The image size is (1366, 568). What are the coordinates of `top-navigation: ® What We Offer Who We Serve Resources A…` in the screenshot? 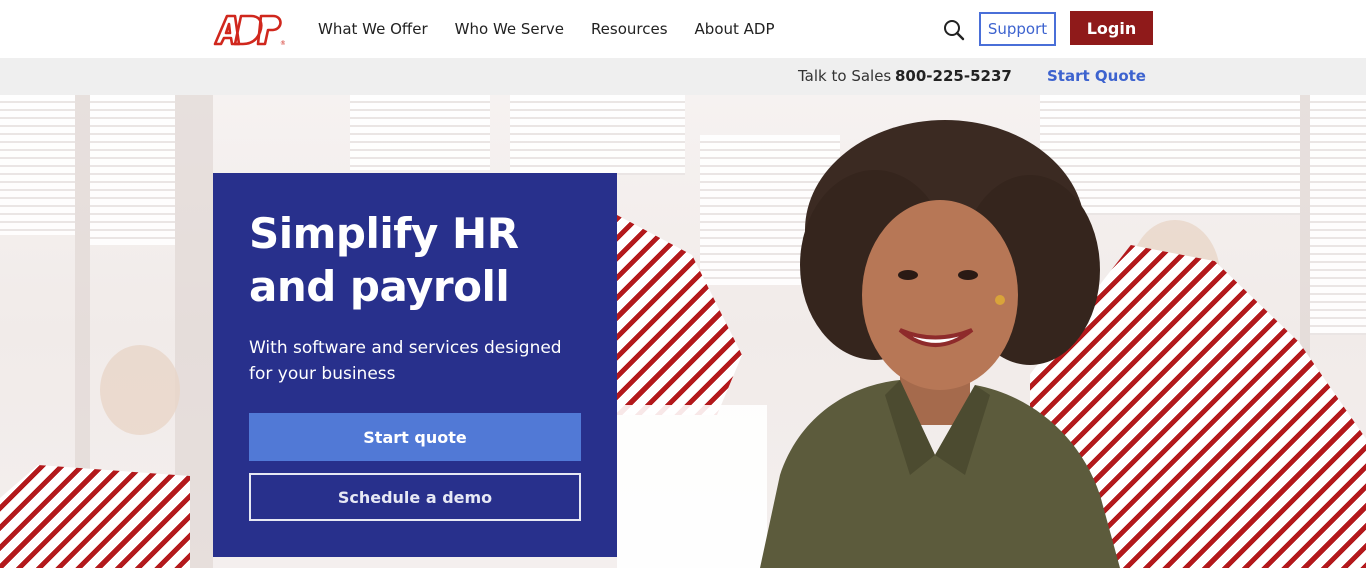 It's located at (683, 29).